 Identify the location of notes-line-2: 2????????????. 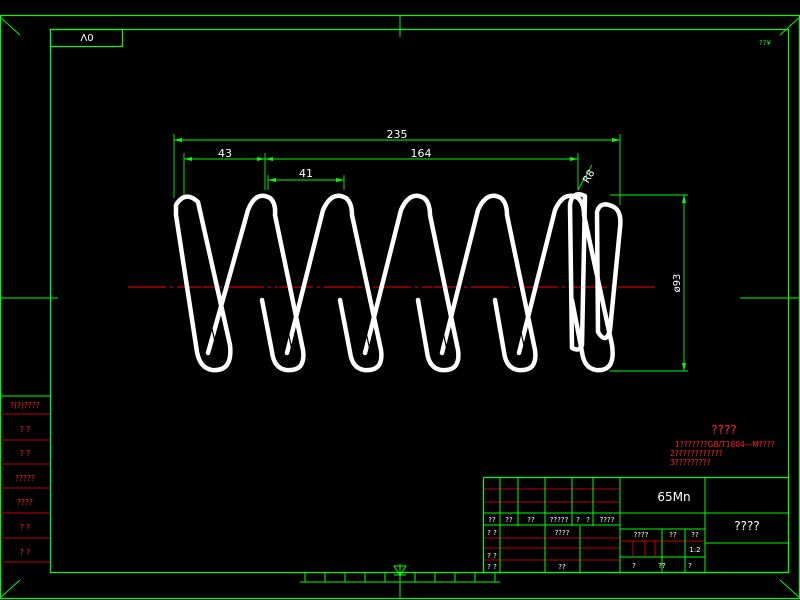
(696, 453).